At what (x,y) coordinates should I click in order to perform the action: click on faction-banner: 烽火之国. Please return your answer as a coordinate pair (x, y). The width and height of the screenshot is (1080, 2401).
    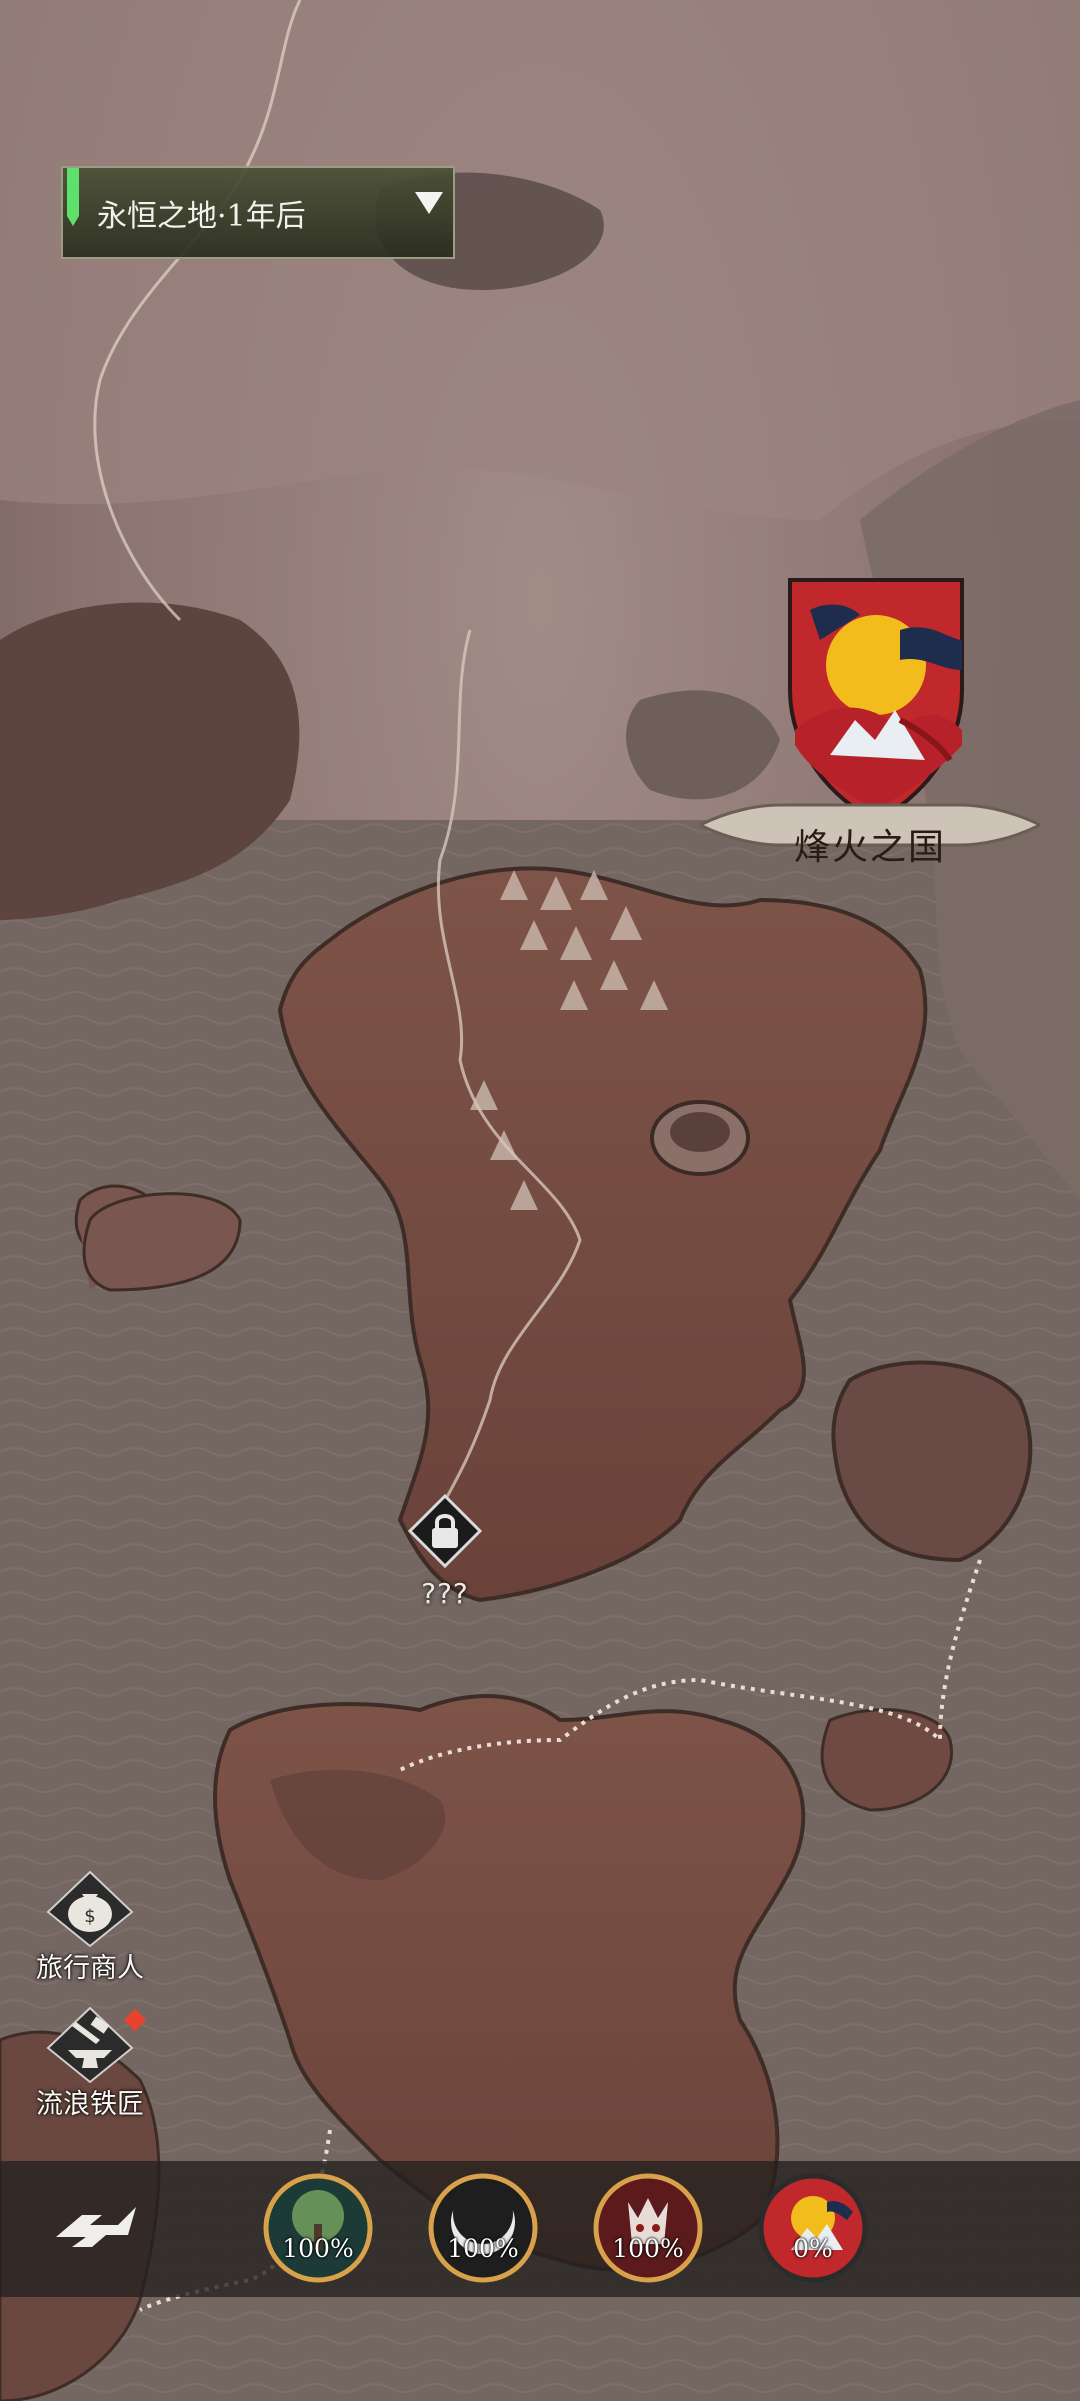
    Looking at the image, I should click on (870, 725).